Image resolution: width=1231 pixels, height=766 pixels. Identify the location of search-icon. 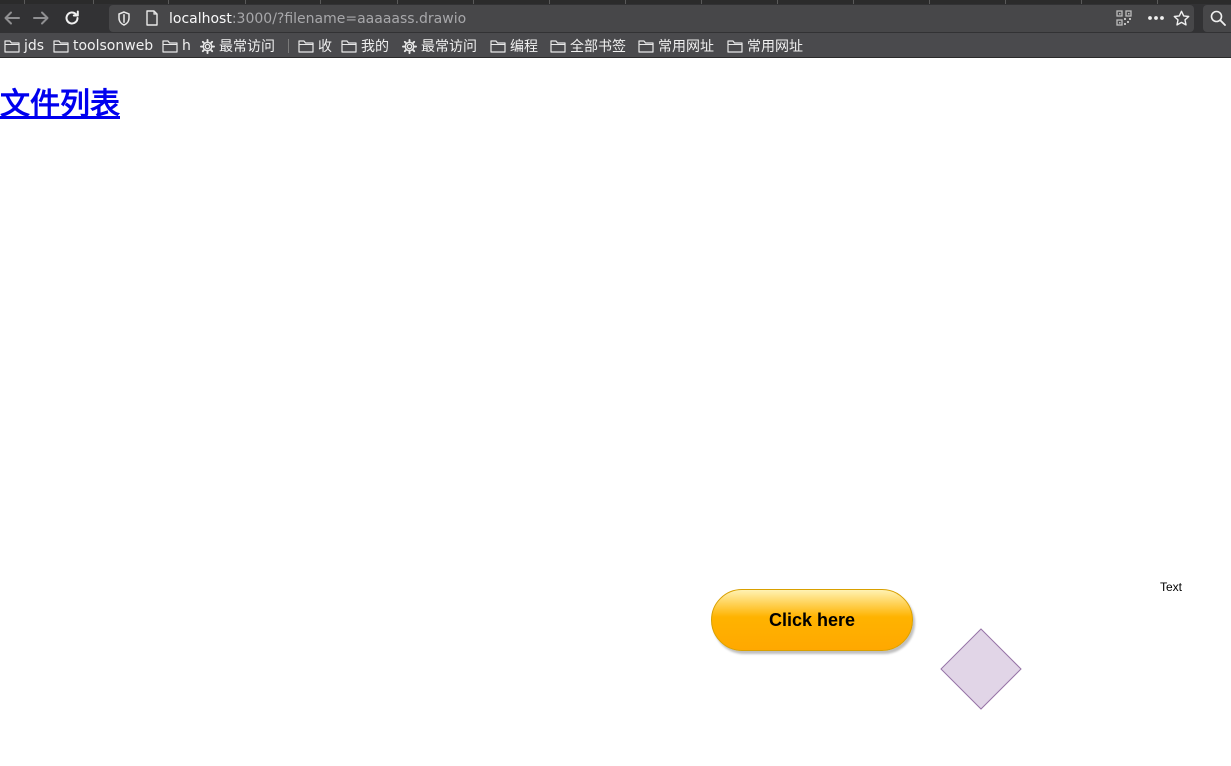
(1218, 18).